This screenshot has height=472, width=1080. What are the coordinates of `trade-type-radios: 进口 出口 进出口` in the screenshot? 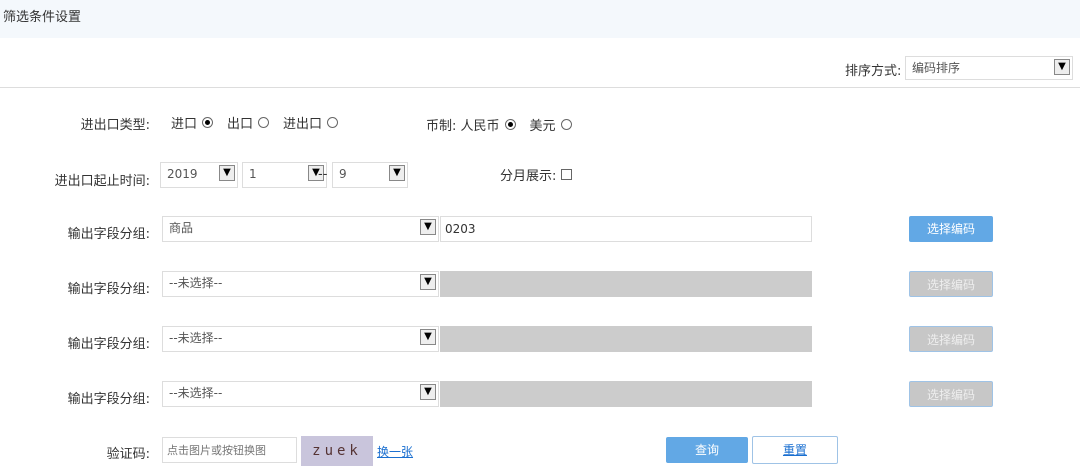 It's located at (261, 122).